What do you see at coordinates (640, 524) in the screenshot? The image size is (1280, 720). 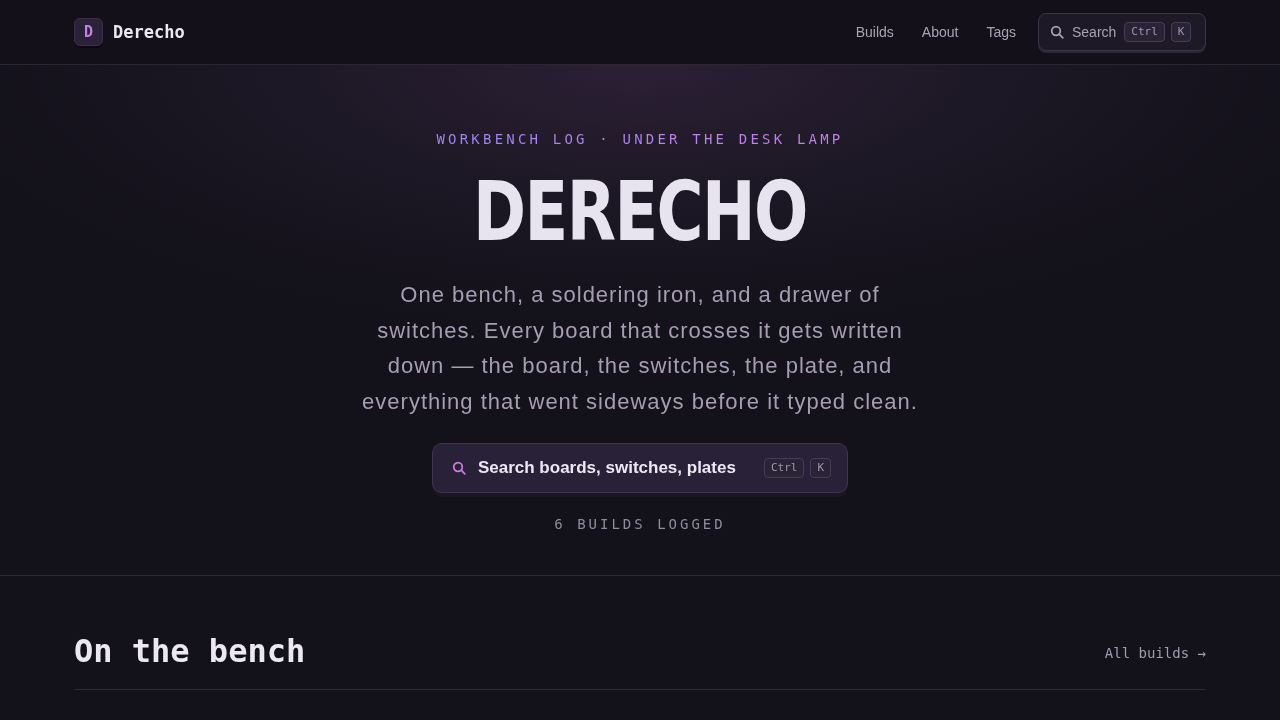 I see `build-count: 6 BUILDS LOGGED` at bounding box center [640, 524].